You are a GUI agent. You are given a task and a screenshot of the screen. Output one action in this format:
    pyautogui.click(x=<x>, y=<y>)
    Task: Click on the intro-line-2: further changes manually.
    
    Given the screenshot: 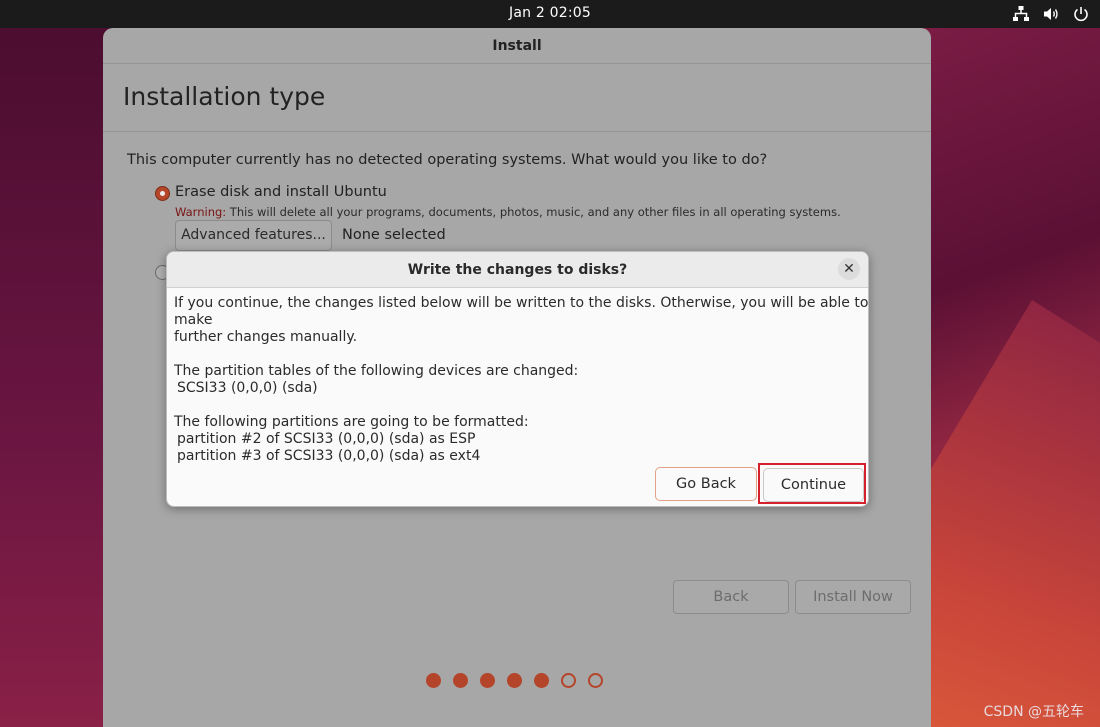 What is the action you would take?
    pyautogui.click(x=266, y=337)
    